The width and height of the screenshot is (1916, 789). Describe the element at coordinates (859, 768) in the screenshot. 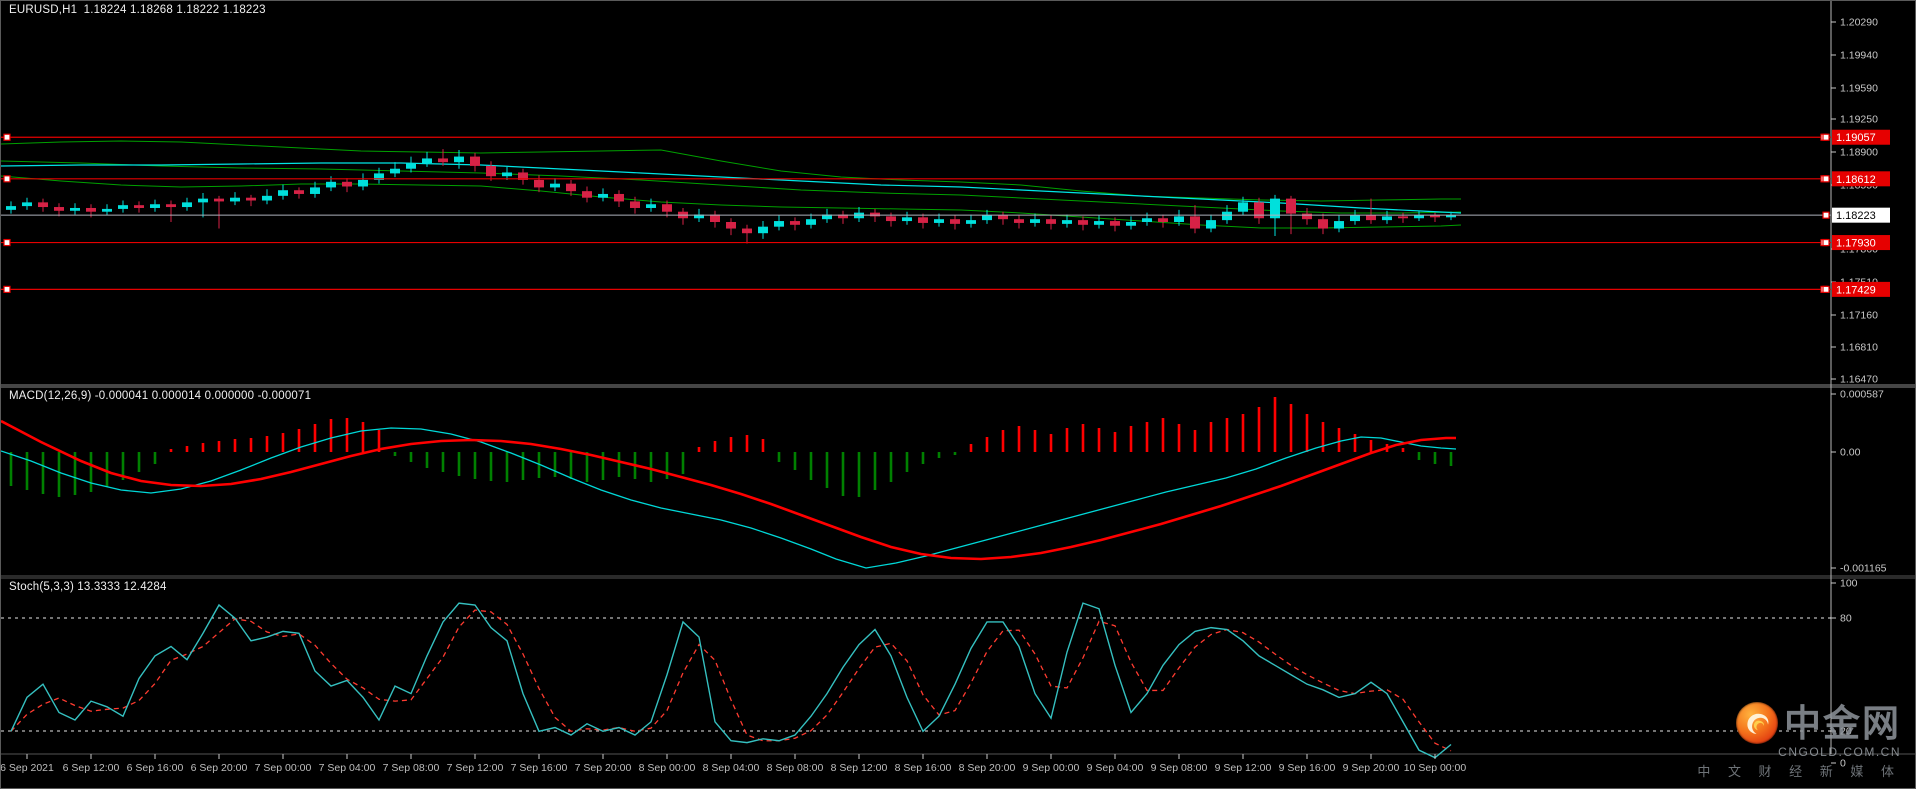

I see `svg-text: 8 Sep 12:00` at that location.